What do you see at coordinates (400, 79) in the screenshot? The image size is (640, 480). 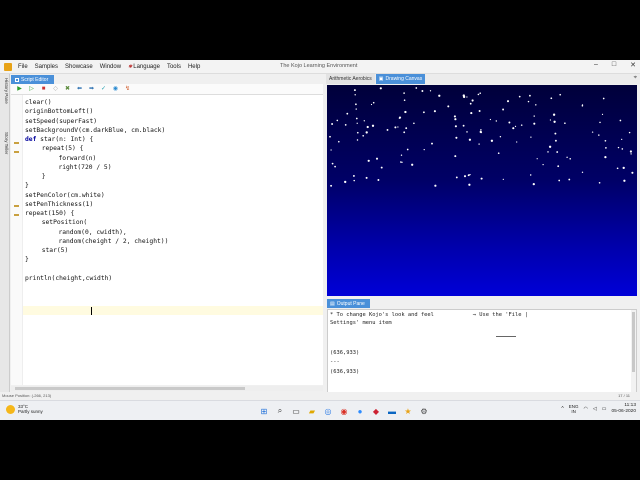 I see `tab-drawing-canvas: ▣ Drawing Canvas` at bounding box center [400, 79].